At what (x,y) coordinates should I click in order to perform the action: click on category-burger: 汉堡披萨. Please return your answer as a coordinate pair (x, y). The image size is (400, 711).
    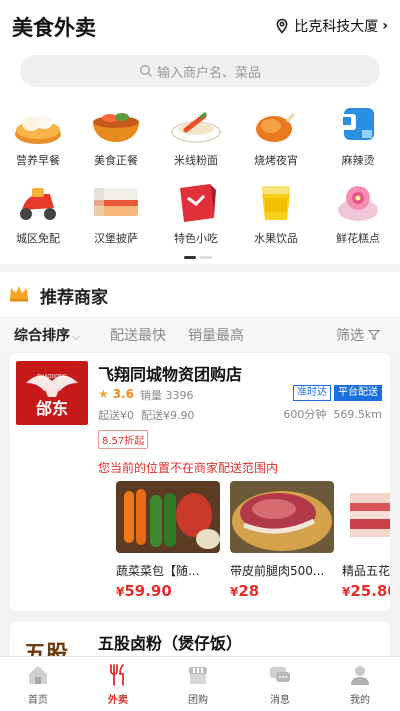
    Looking at the image, I should click on (116, 214).